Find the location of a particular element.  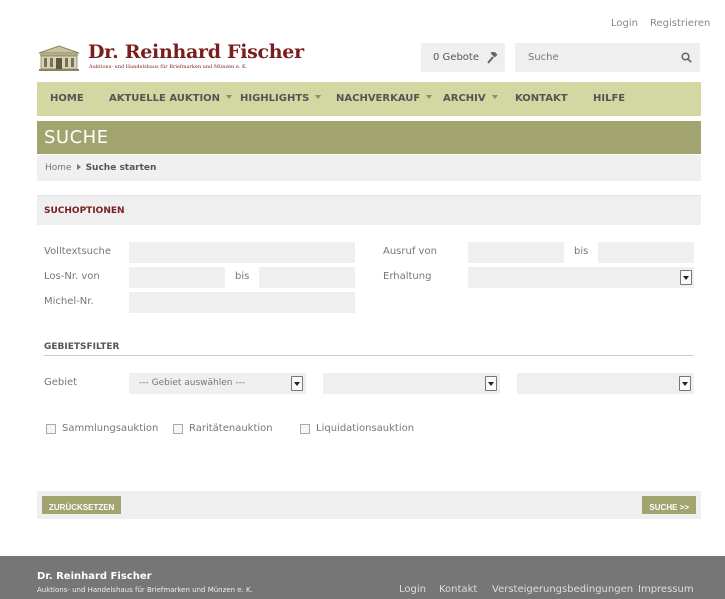

building-logo-icon is located at coordinates (59, 58).